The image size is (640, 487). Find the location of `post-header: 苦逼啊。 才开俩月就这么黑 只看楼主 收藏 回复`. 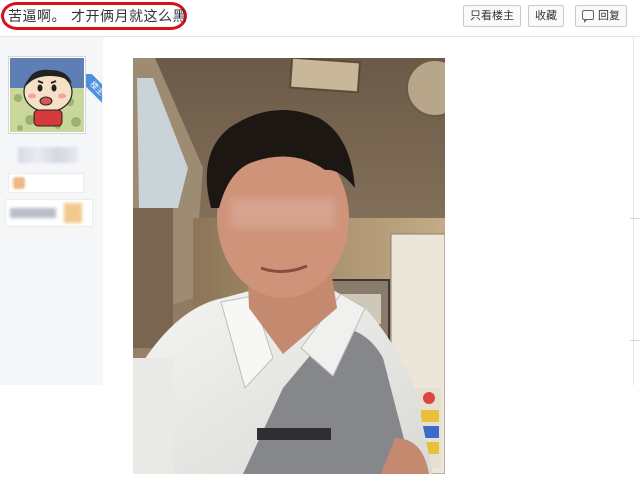

post-header: 苦逼啊。 才开俩月就这么黑 只看楼主 收藏 回复 is located at coordinates (320, 18).